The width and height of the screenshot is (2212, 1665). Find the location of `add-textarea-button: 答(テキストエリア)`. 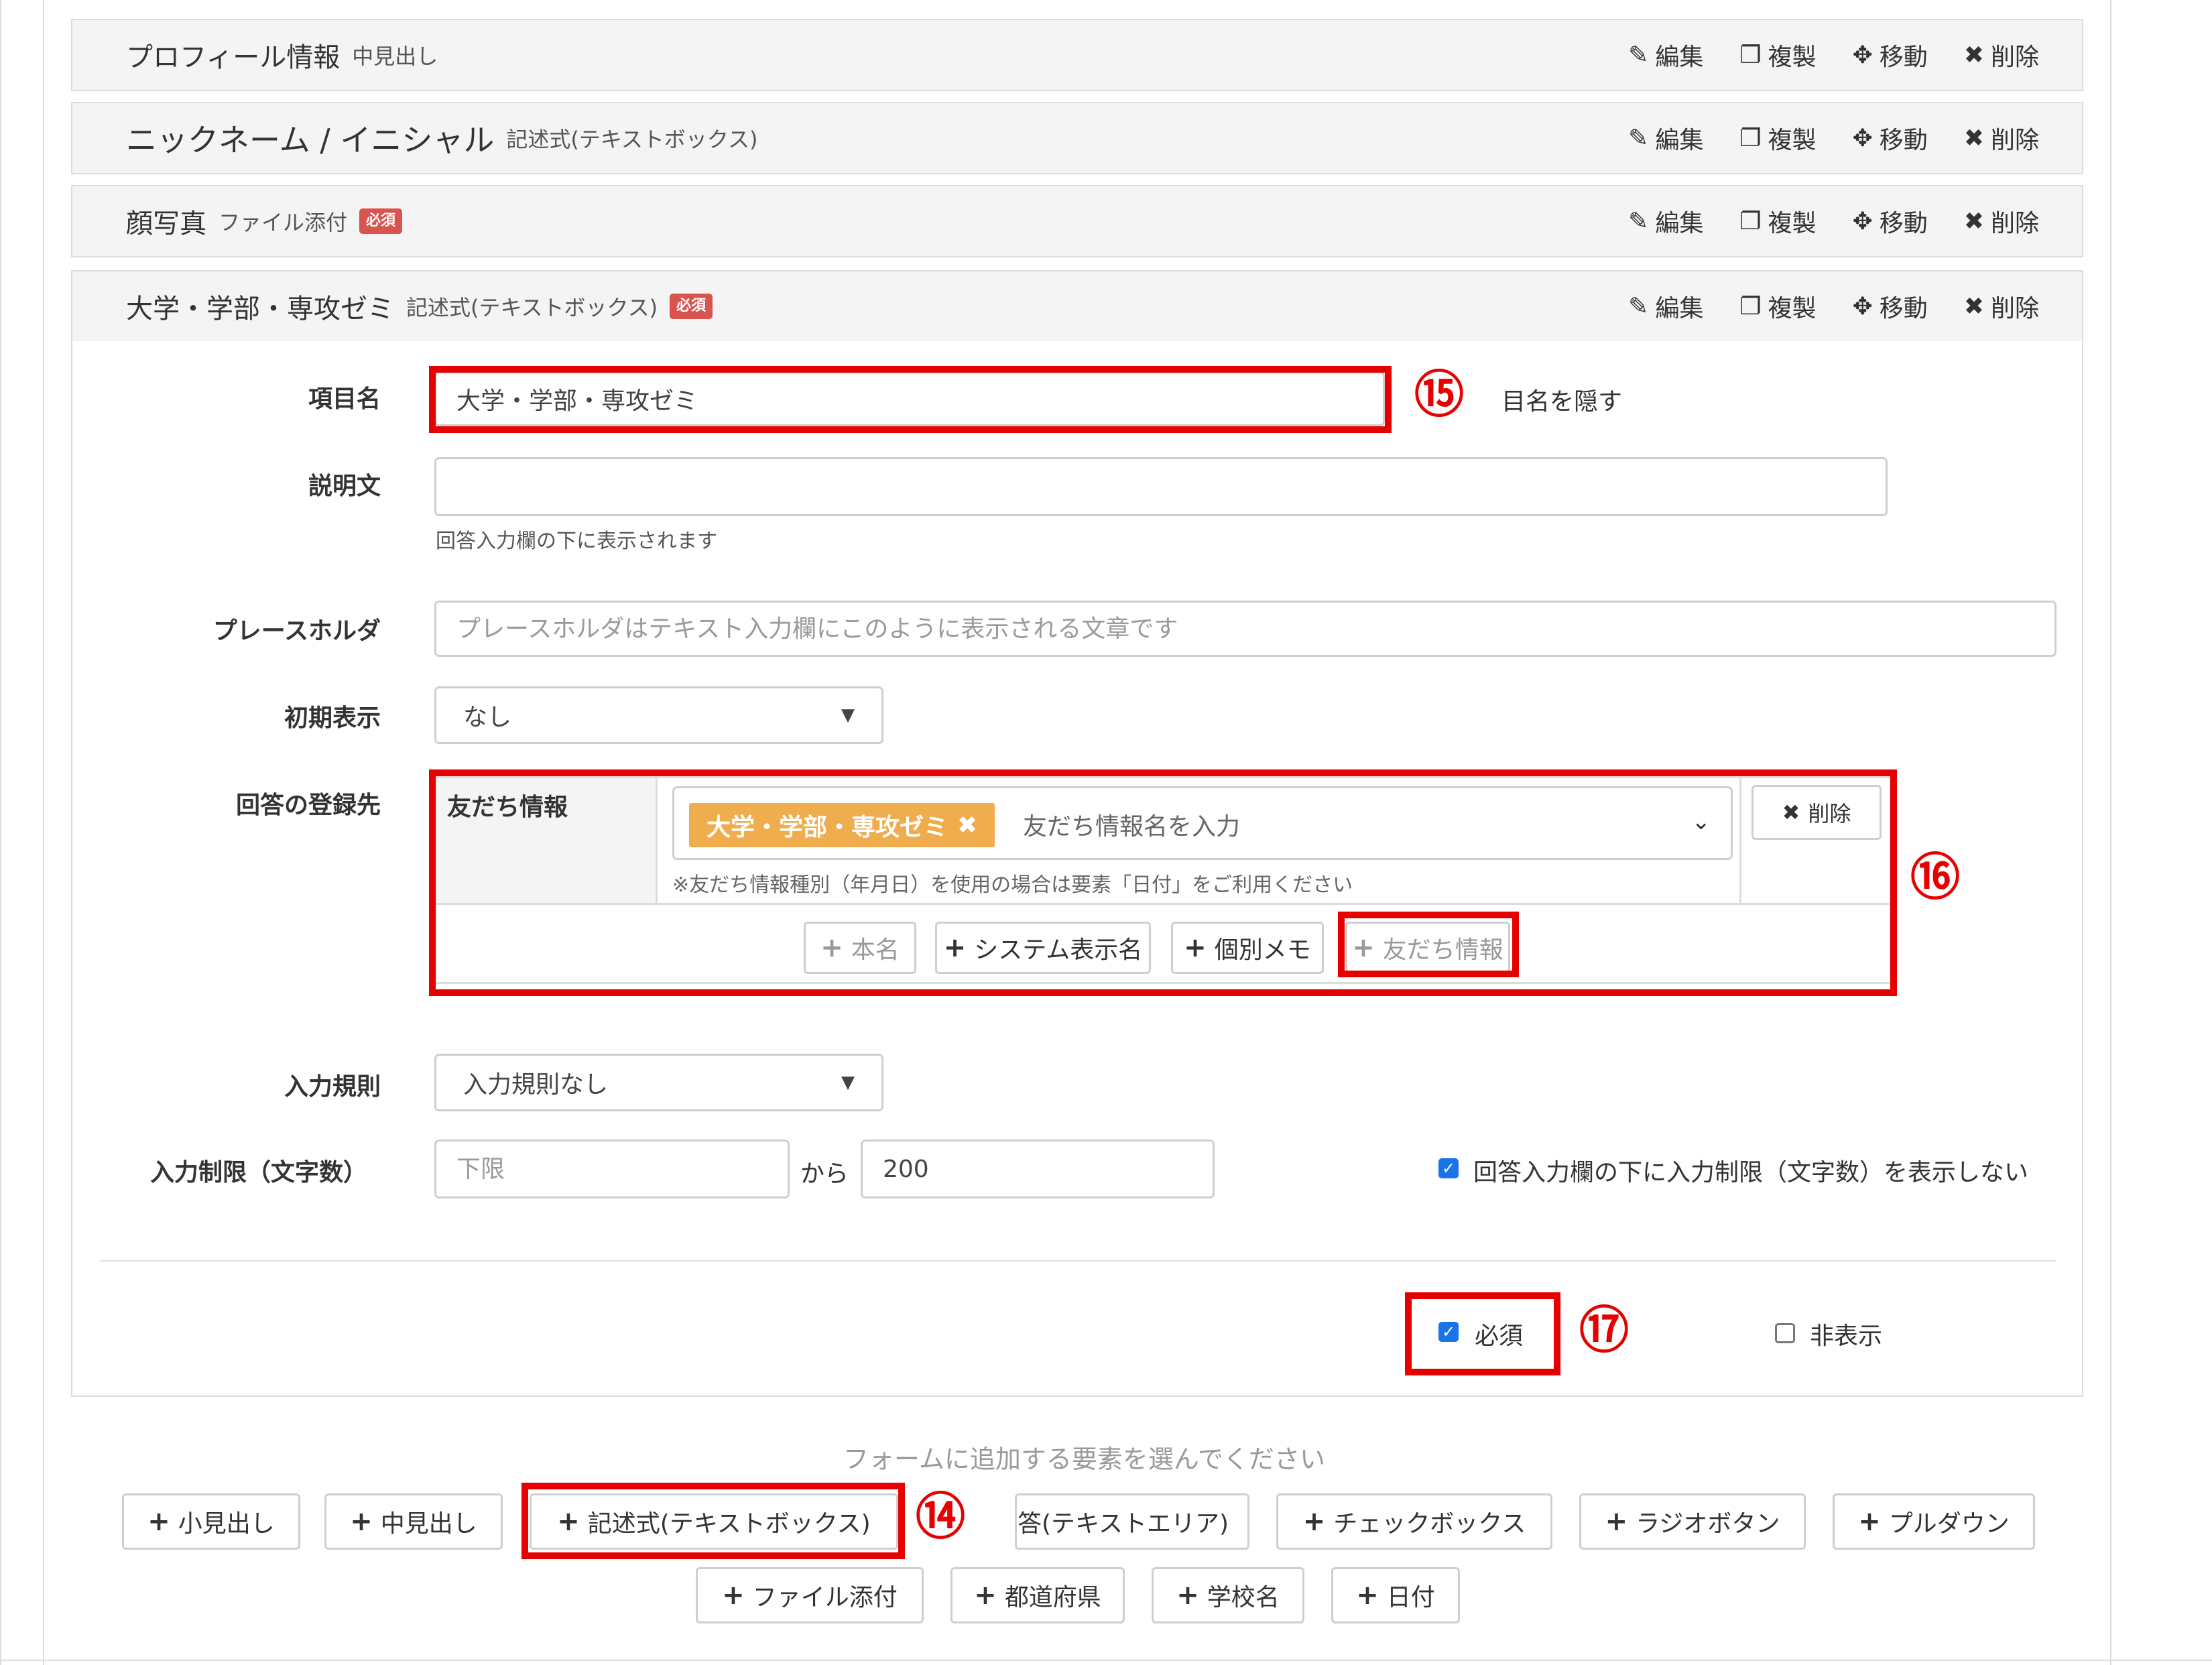

add-textarea-button: 答(テキストエリア) is located at coordinates (1132, 1522).